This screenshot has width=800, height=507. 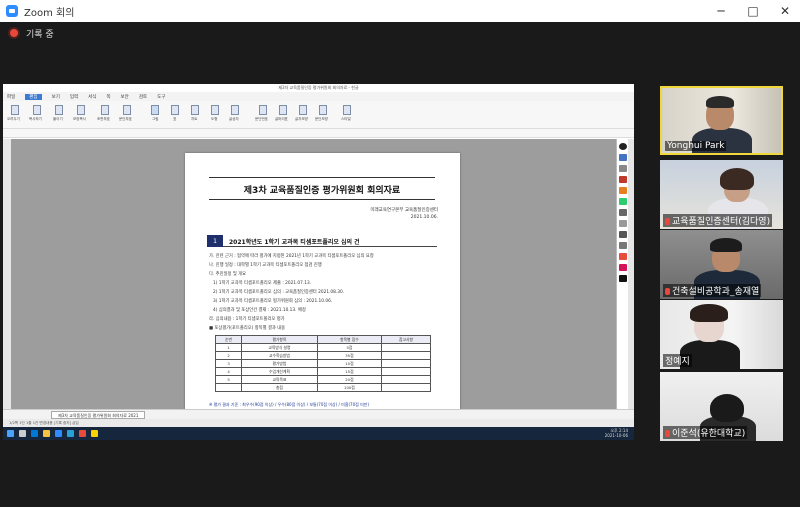 I want to click on ribbon-label: 표, so click(x=175, y=119).